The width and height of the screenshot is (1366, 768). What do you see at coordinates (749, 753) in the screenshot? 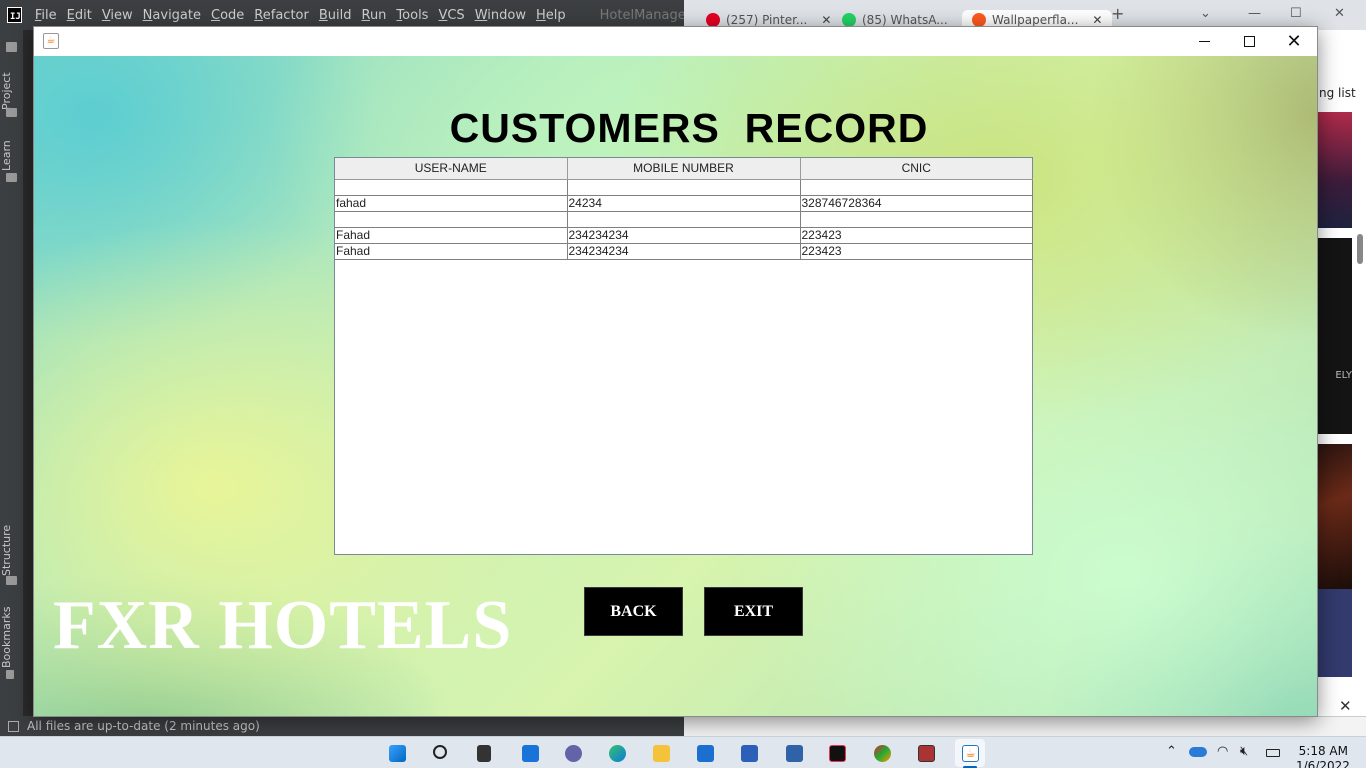
I see `store-icon` at bounding box center [749, 753].